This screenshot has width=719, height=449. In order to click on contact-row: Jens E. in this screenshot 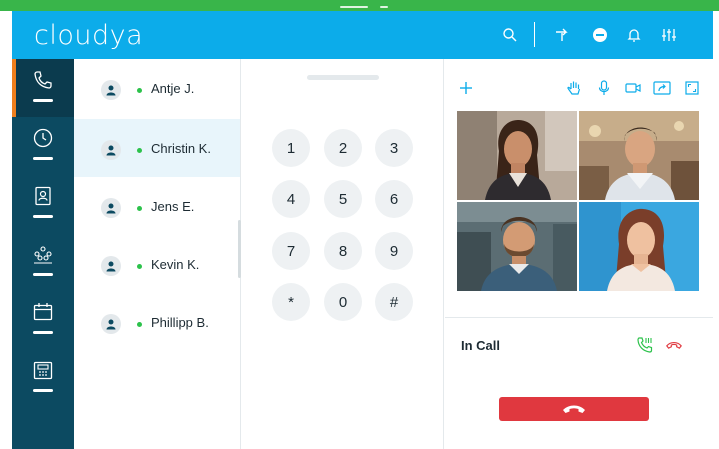, I will do `click(157, 206)`.